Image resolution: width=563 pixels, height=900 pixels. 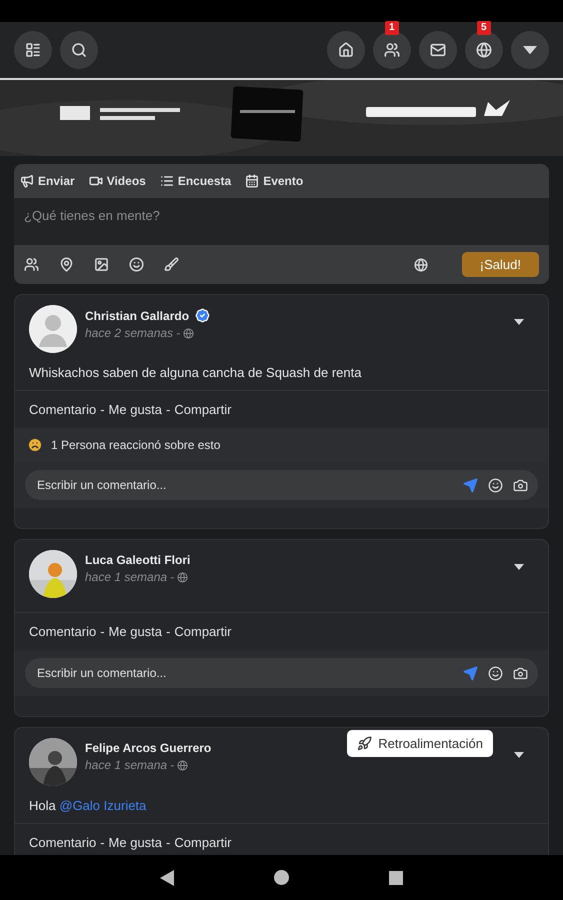 What do you see at coordinates (396, 877) in the screenshot?
I see `recents-square-icon` at bounding box center [396, 877].